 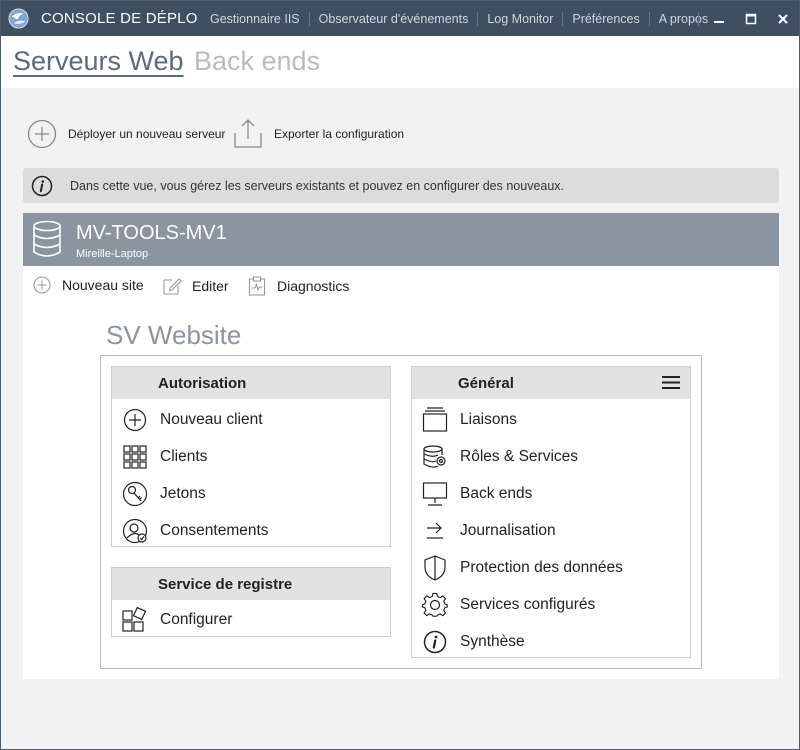 I want to click on card-general-title: Général, so click(x=486, y=383).